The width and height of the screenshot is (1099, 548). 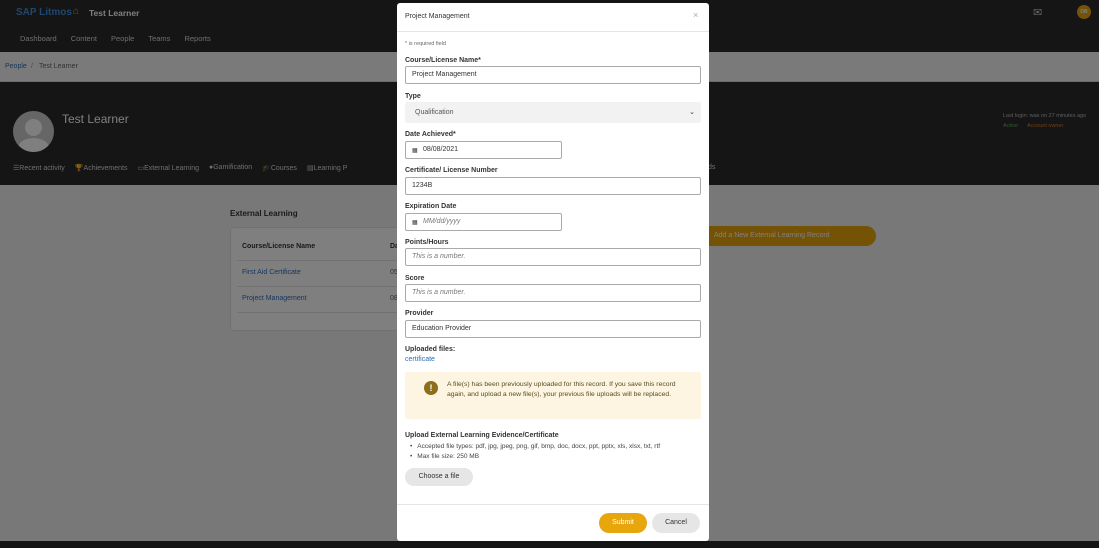 I want to click on uploaded-file-link: certificate, so click(x=420, y=359).